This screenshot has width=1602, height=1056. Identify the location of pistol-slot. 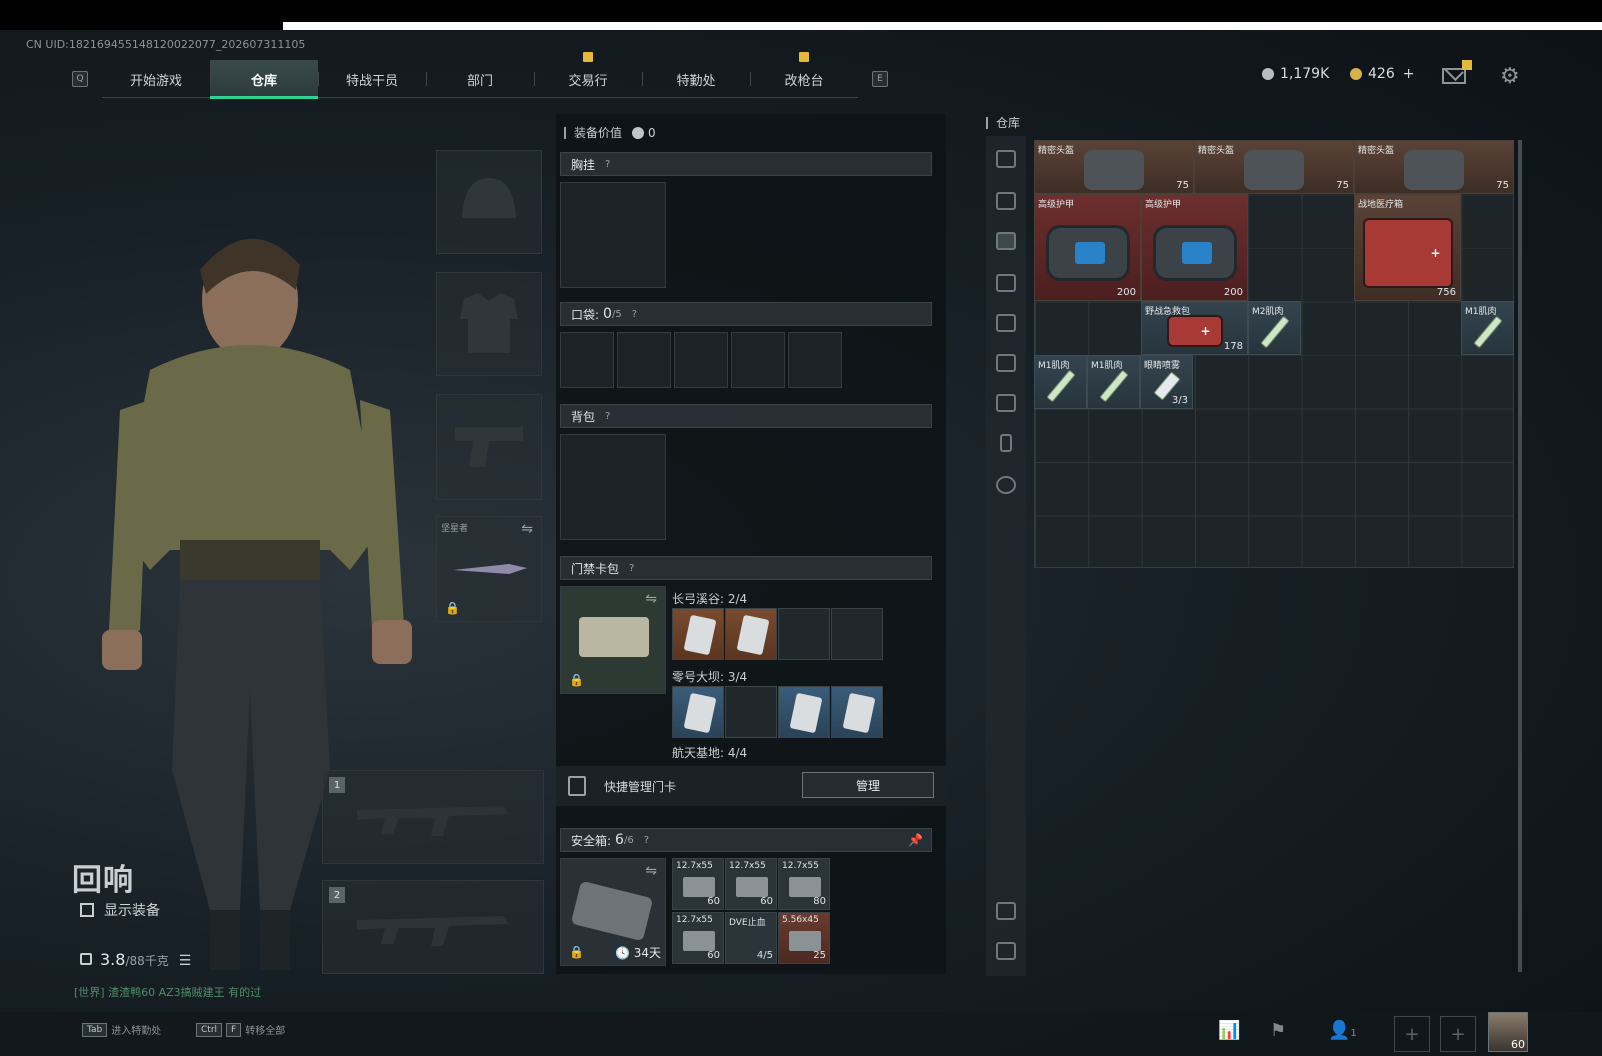
(489, 447).